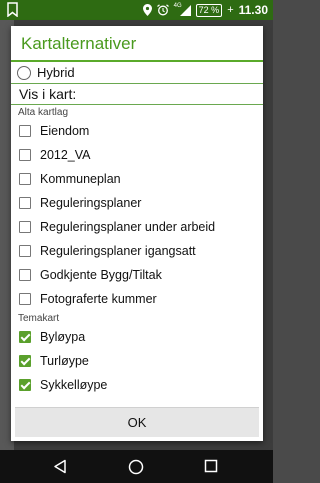  I want to click on layer-label: Reguleringsplaner igangsatt, so click(118, 251).